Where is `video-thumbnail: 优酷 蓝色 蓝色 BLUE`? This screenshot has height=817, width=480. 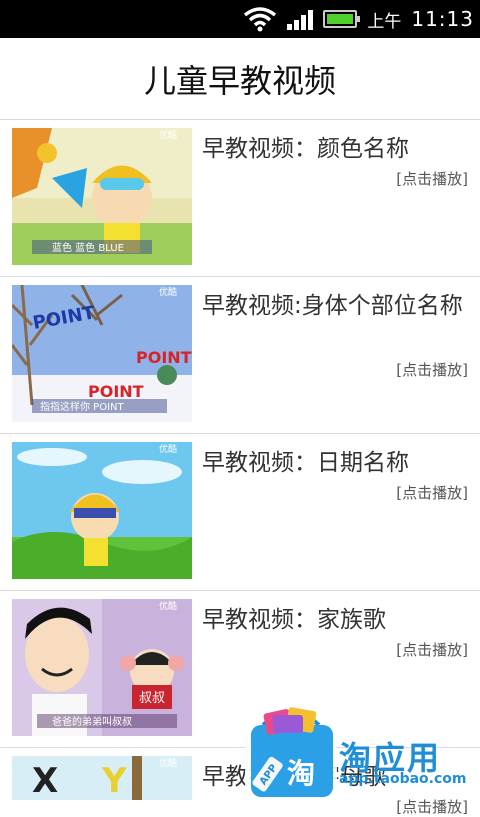
video-thumbnail: 优酷 蓝色 蓝色 BLUE is located at coordinates (102, 196).